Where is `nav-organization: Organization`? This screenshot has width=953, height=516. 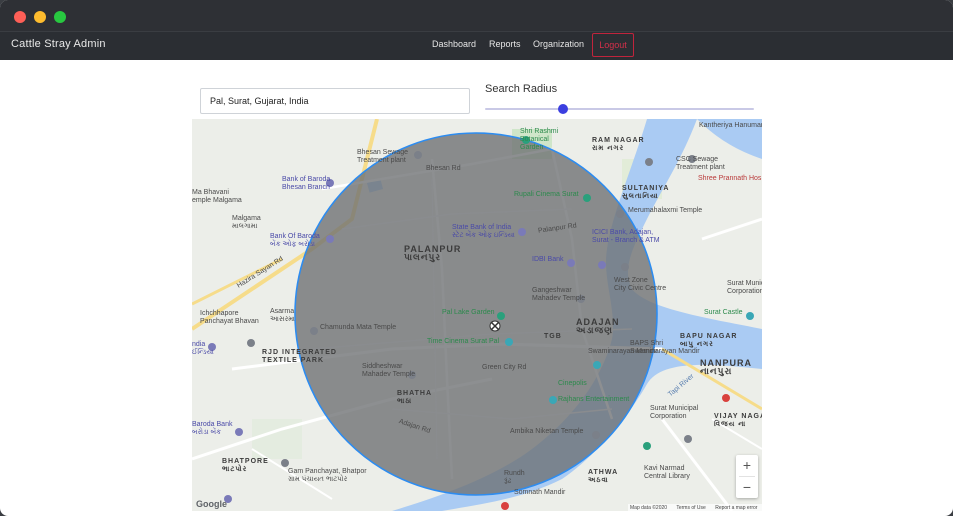 nav-organization: Organization is located at coordinates (558, 44).